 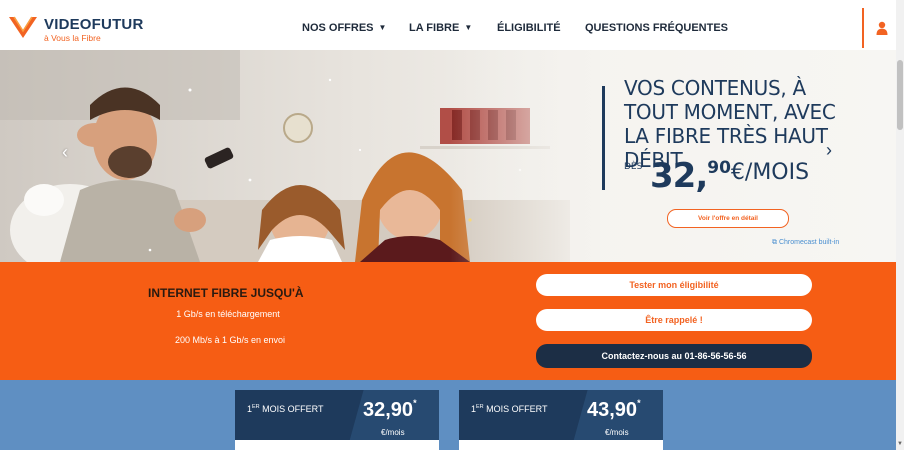 What do you see at coordinates (809, 242) in the screenshot?
I see `chromecast-label: Chromecast built-in` at bounding box center [809, 242].